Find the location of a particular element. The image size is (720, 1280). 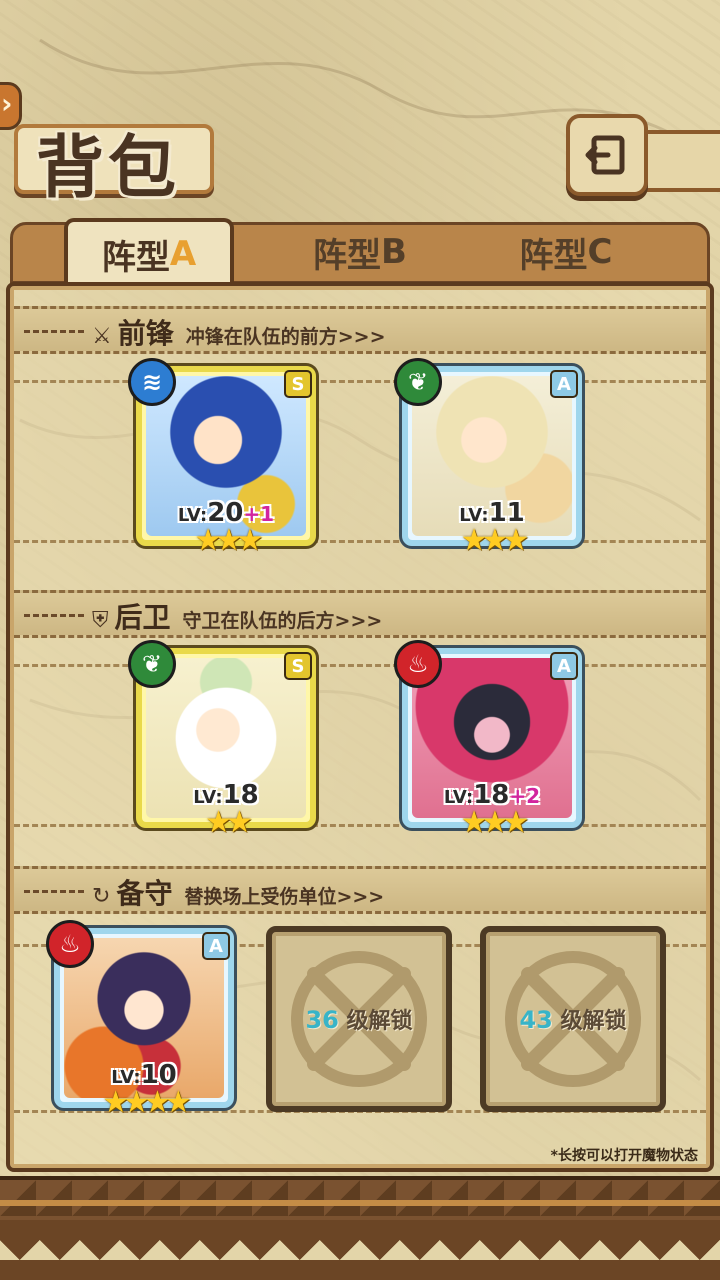

unlock-requirement: 36 级解锁 is located at coordinates (359, 1020).